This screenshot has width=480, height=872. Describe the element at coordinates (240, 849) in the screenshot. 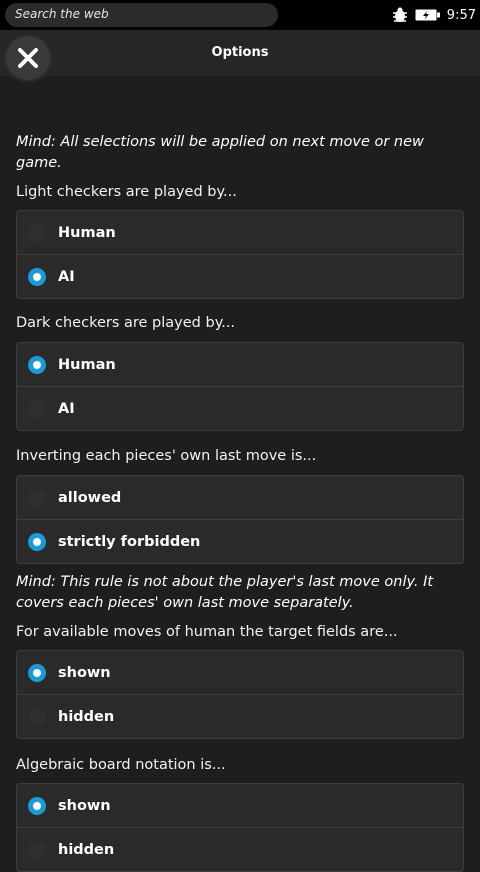

I see `notation-hidden-option: hidden` at that location.